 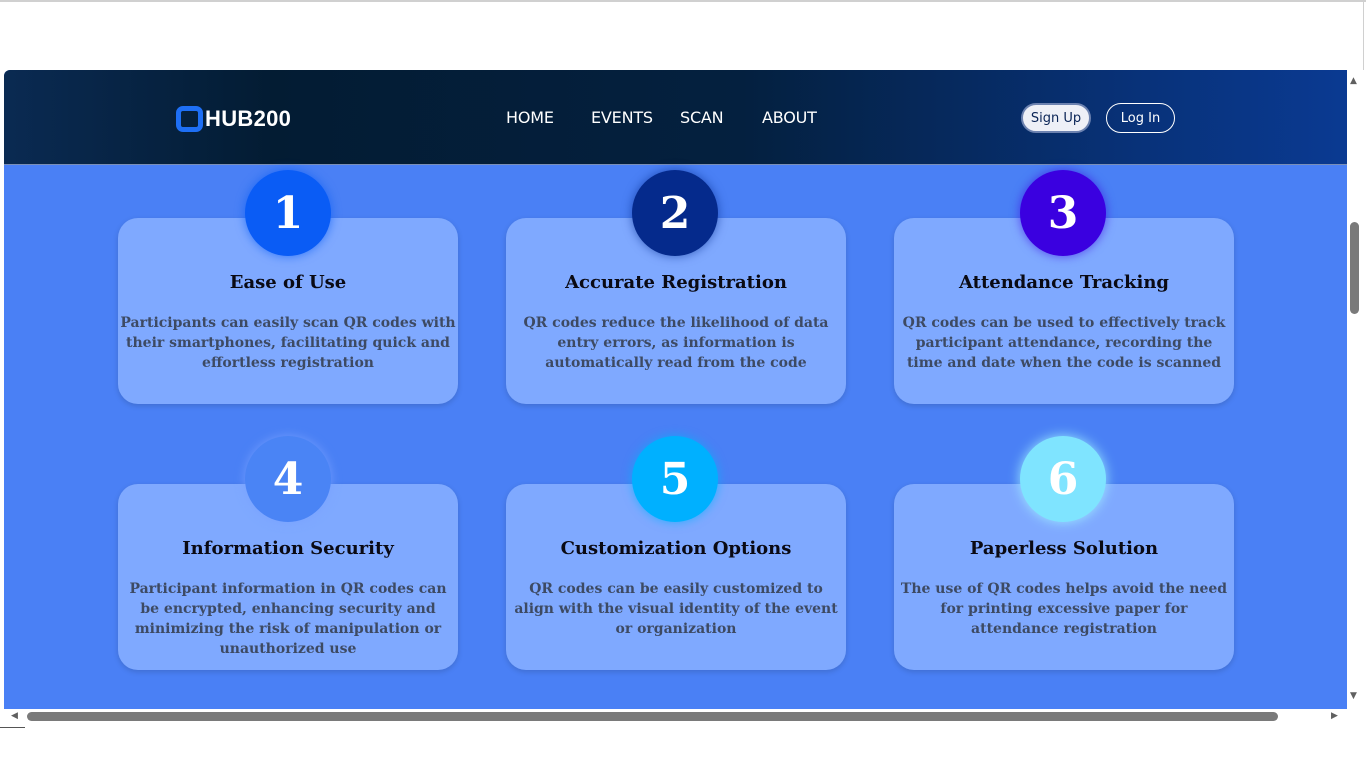 What do you see at coordinates (288, 479) in the screenshot?
I see `feature-number-badge: 4` at bounding box center [288, 479].